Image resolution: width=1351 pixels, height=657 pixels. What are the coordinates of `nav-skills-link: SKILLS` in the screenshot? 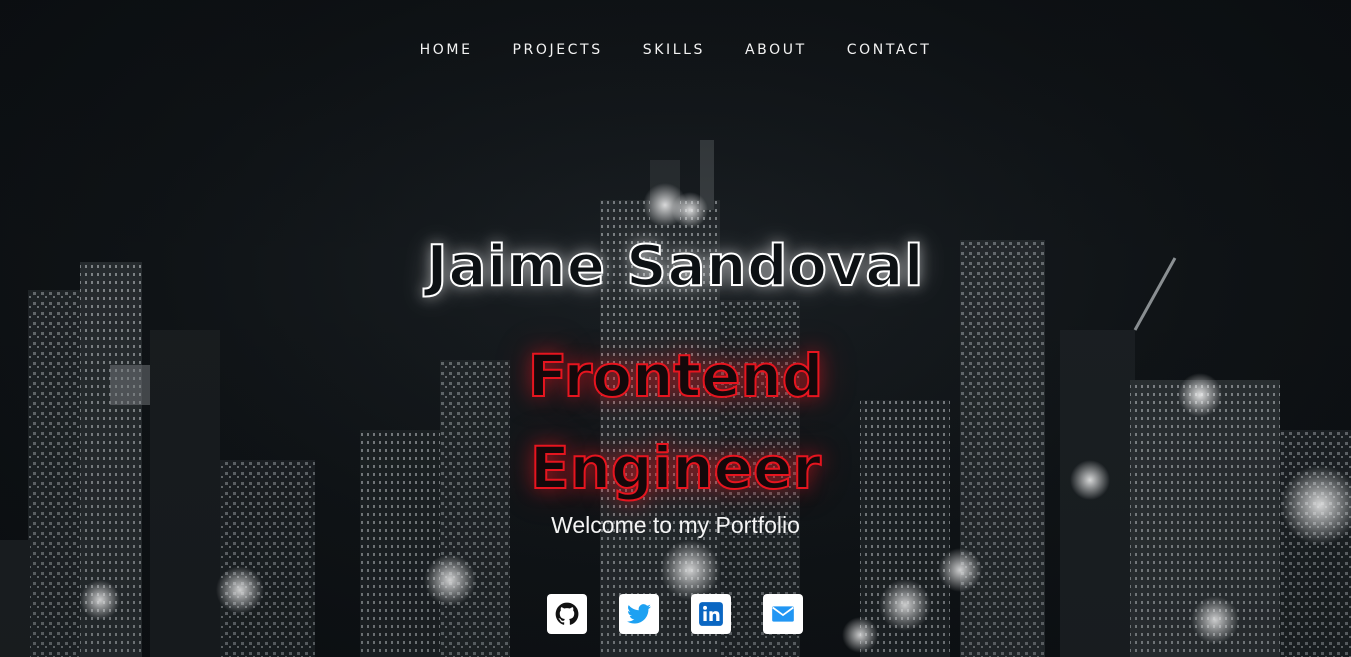 It's located at (674, 50).